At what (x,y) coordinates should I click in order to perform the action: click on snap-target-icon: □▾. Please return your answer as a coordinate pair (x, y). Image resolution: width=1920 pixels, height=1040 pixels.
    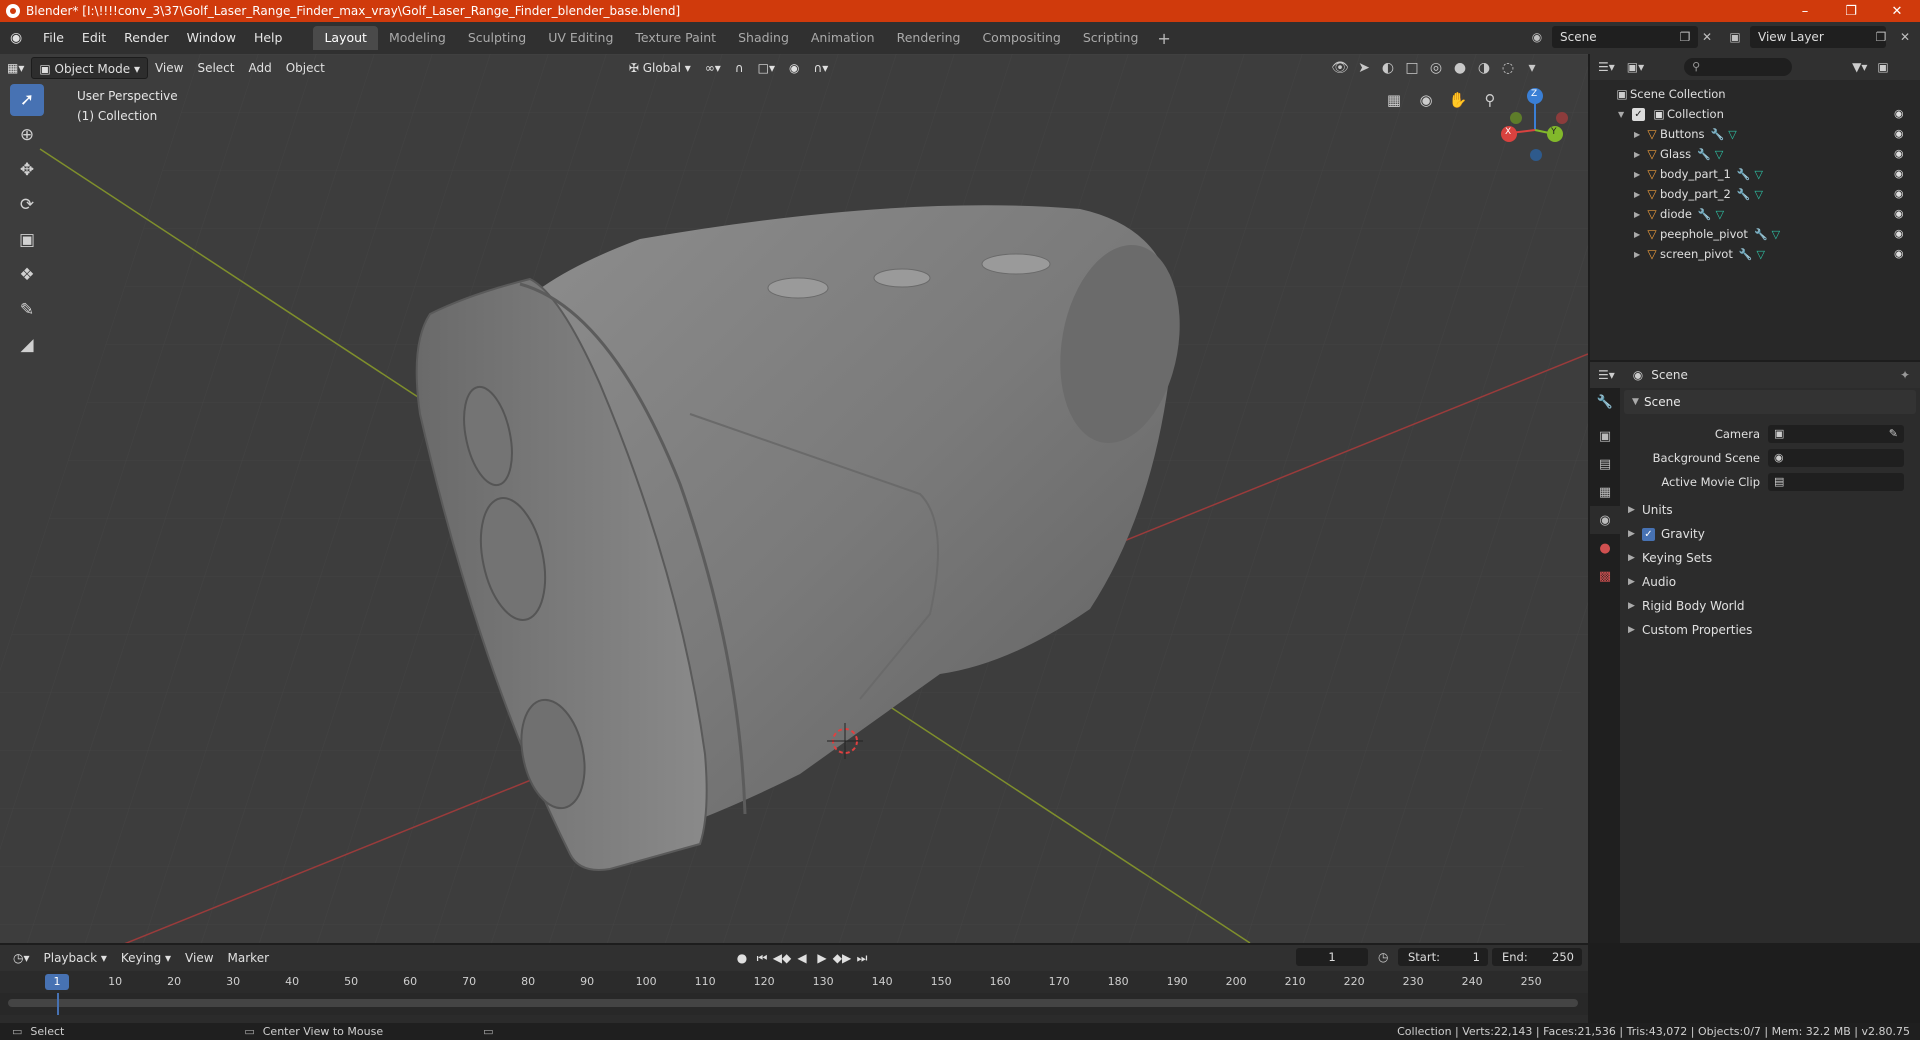
    Looking at the image, I should click on (766, 68).